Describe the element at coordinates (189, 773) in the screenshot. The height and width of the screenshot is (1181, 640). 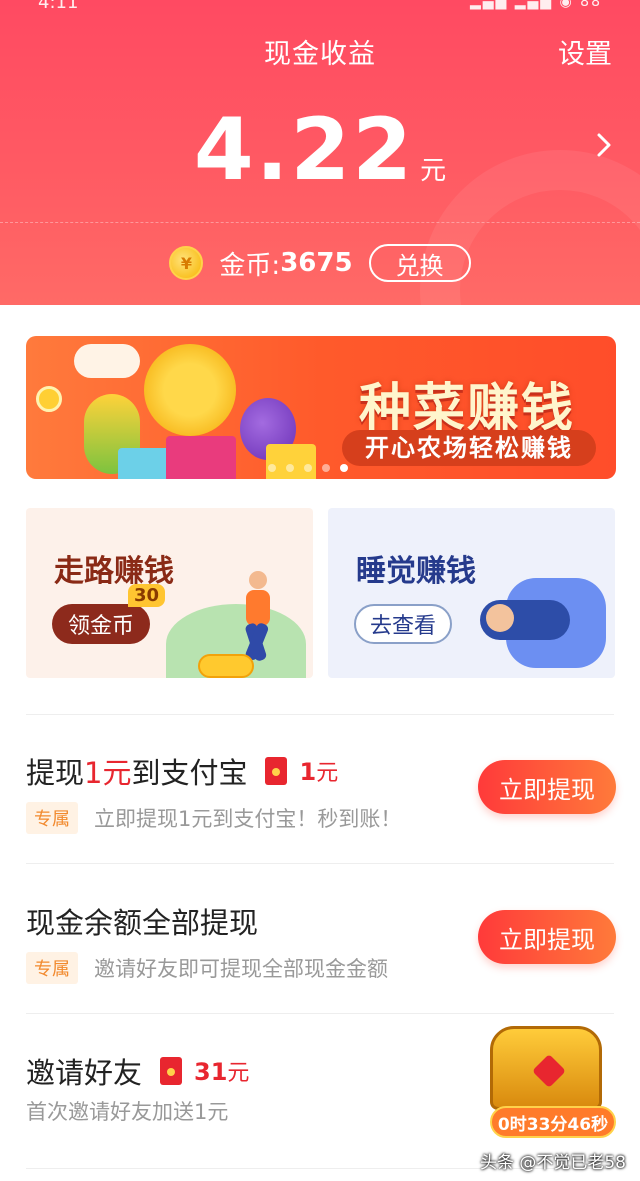
I see `task-title-suffix: 到支付宝` at that location.